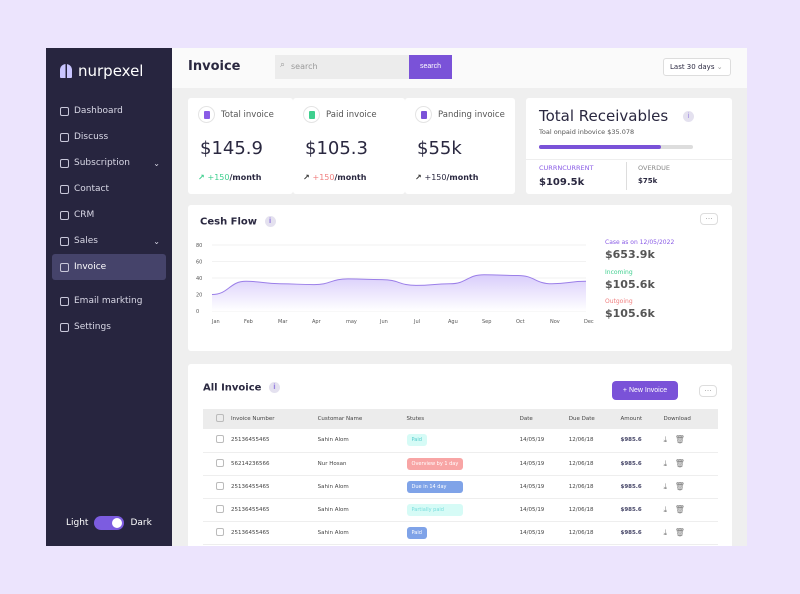 Image resolution: width=800 pixels, height=594 pixels. I want to click on outgoing-label: Outgoing, so click(619, 301).